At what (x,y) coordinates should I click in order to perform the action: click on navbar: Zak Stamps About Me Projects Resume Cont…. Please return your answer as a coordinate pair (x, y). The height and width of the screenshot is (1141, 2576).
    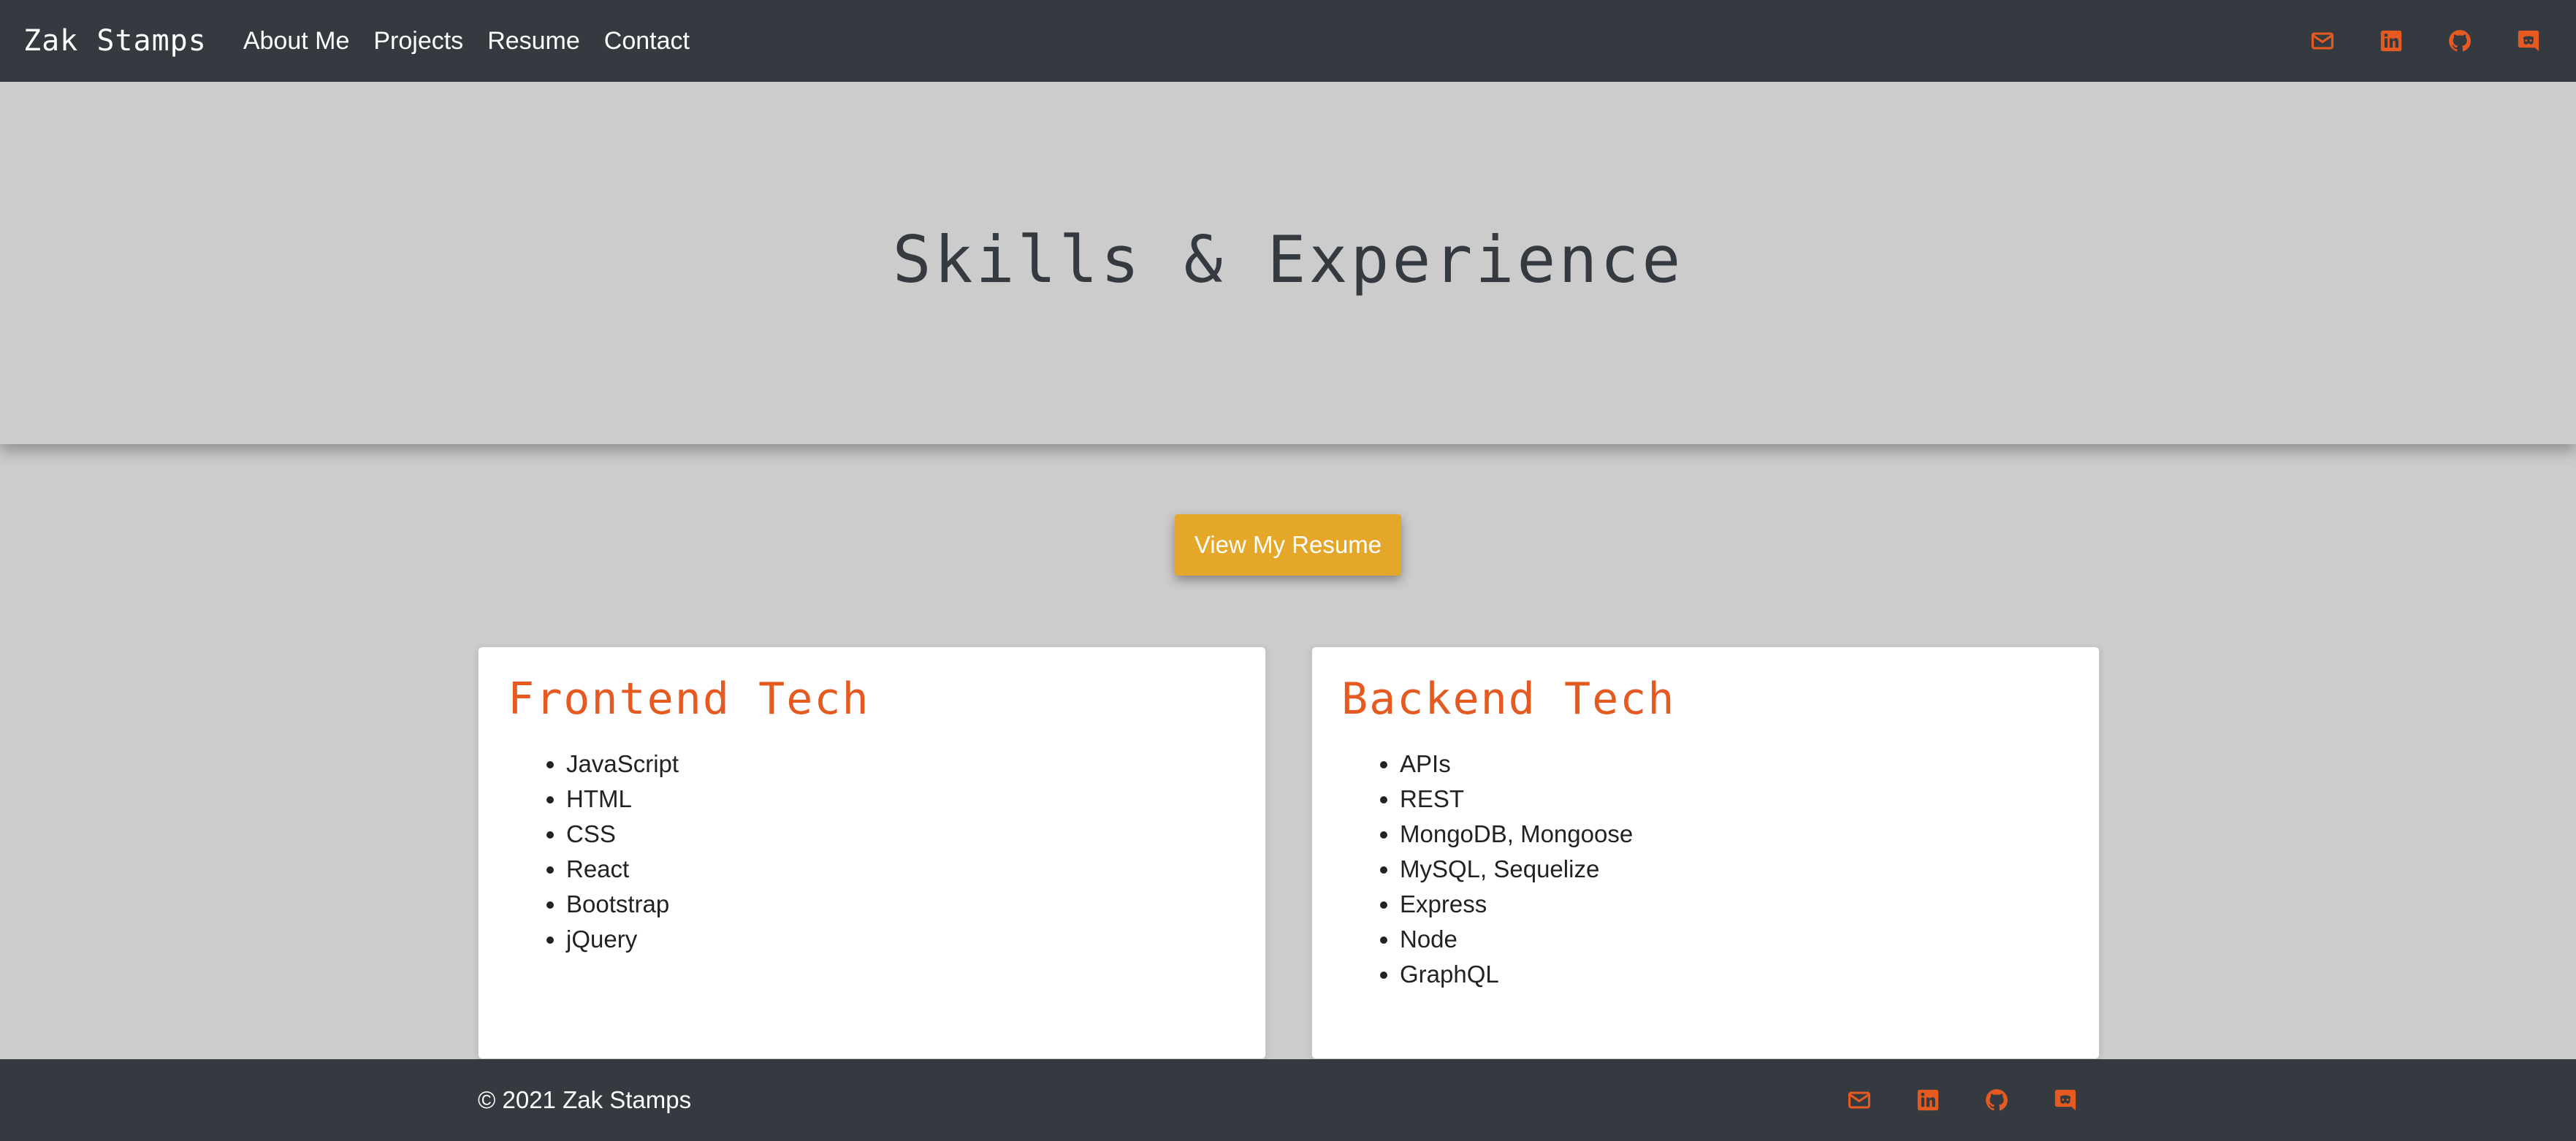
    Looking at the image, I should click on (1288, 41).